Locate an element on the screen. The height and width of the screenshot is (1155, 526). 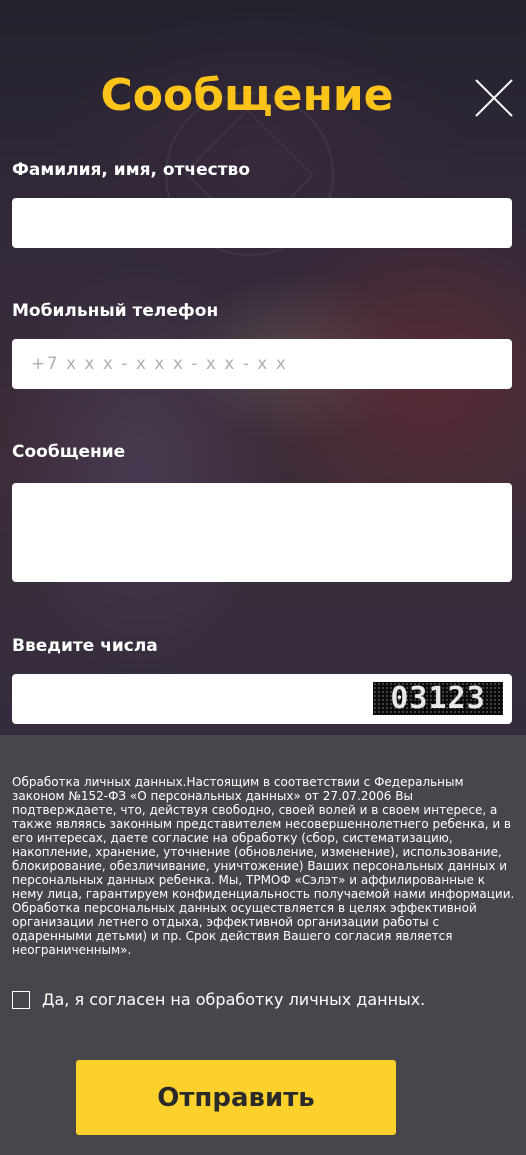
captcha-image: 03123 is located at coordinates (438, 698).